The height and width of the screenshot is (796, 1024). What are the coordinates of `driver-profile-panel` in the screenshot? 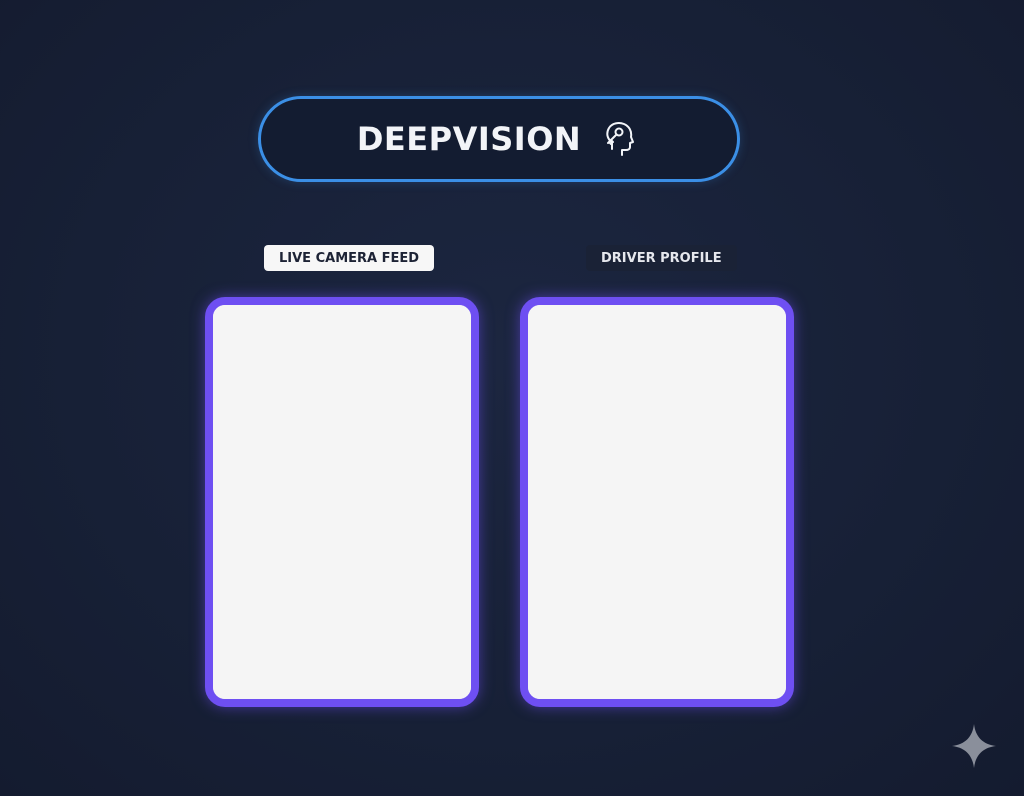 It's located at (657, 502).